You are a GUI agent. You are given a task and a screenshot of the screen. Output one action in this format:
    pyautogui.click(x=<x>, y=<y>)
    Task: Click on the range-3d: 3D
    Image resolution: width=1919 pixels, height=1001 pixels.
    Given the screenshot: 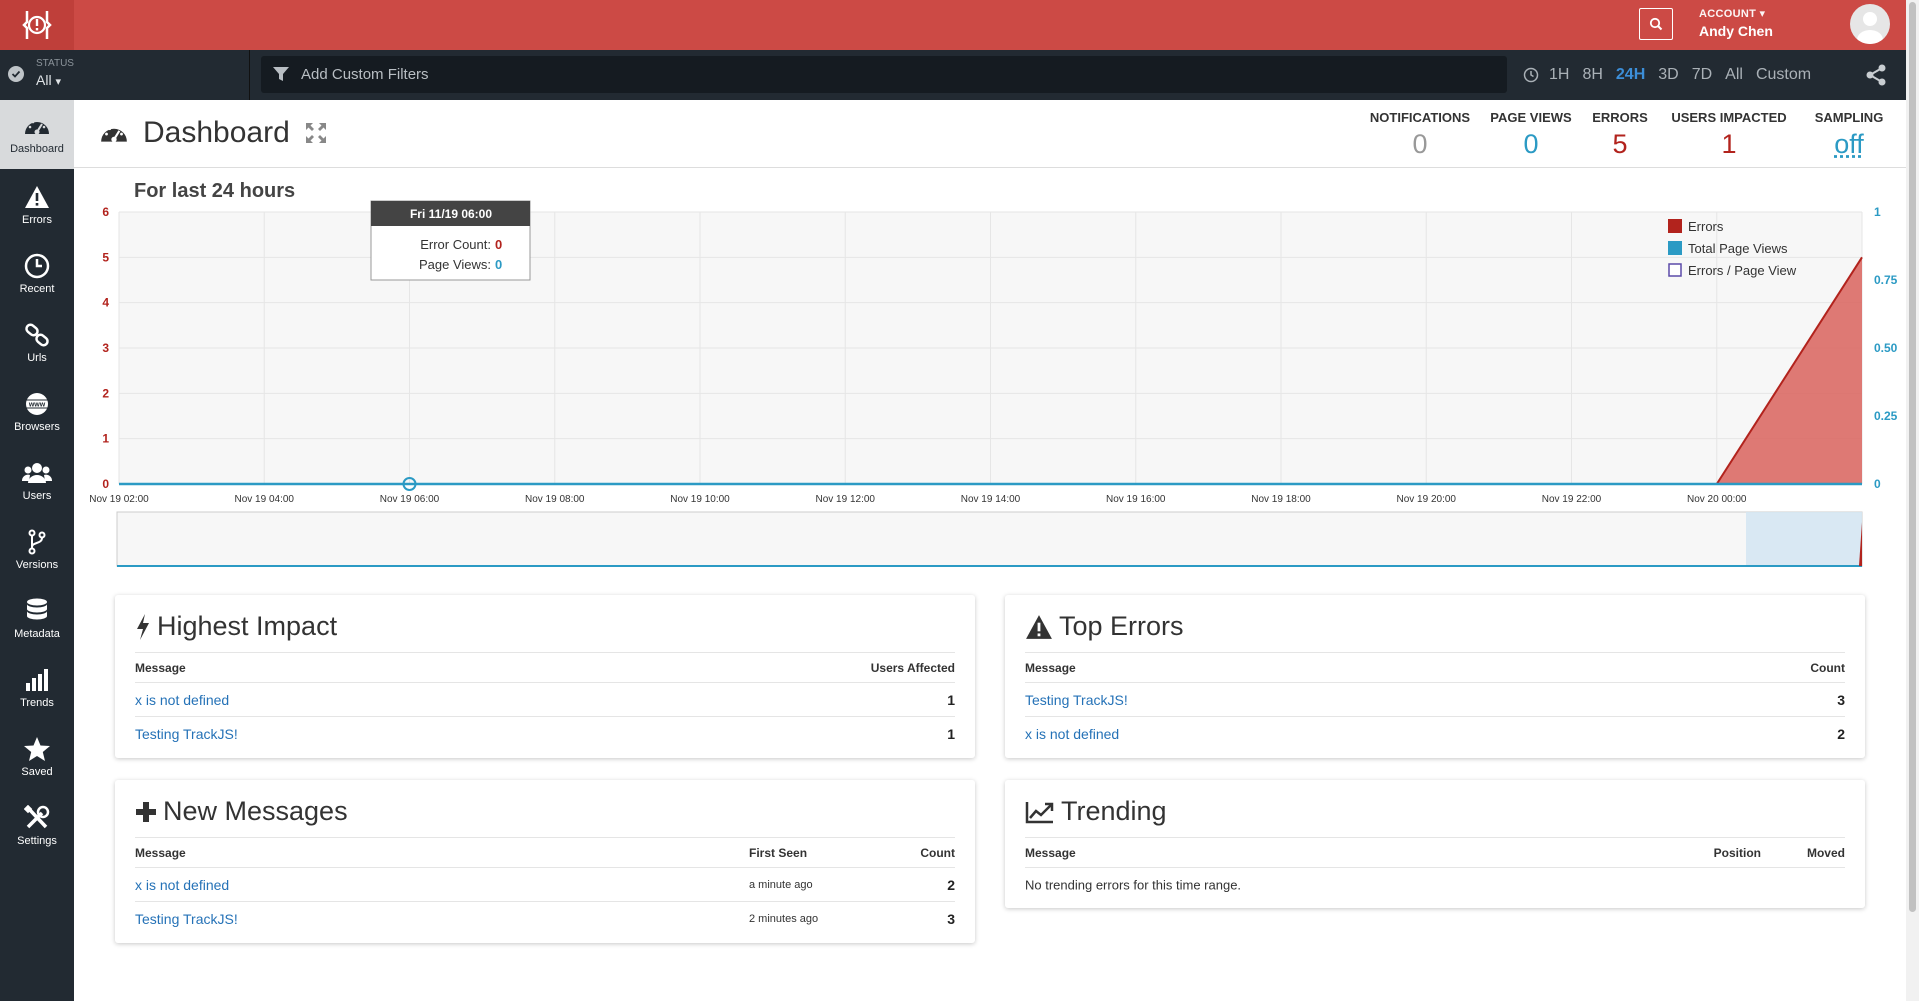 What is the action you would take?
    pyautogui.click(x=1668, y=75)
    